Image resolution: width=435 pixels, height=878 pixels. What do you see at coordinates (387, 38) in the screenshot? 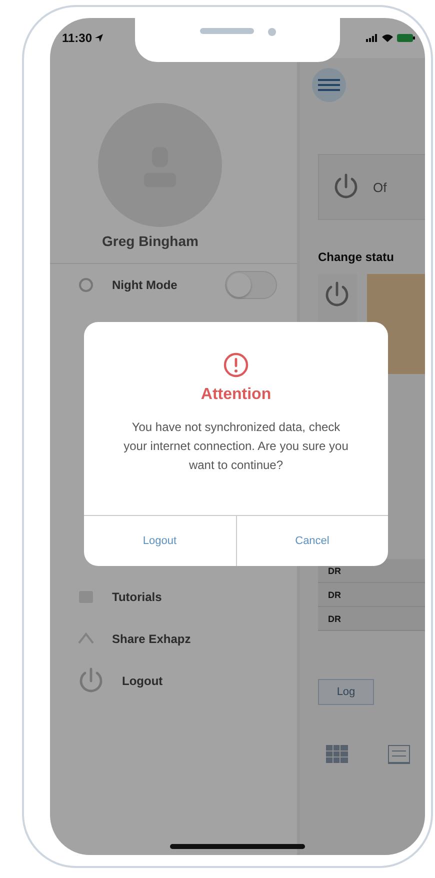
I see `wifi-icon` at bounding box center [387, 38].